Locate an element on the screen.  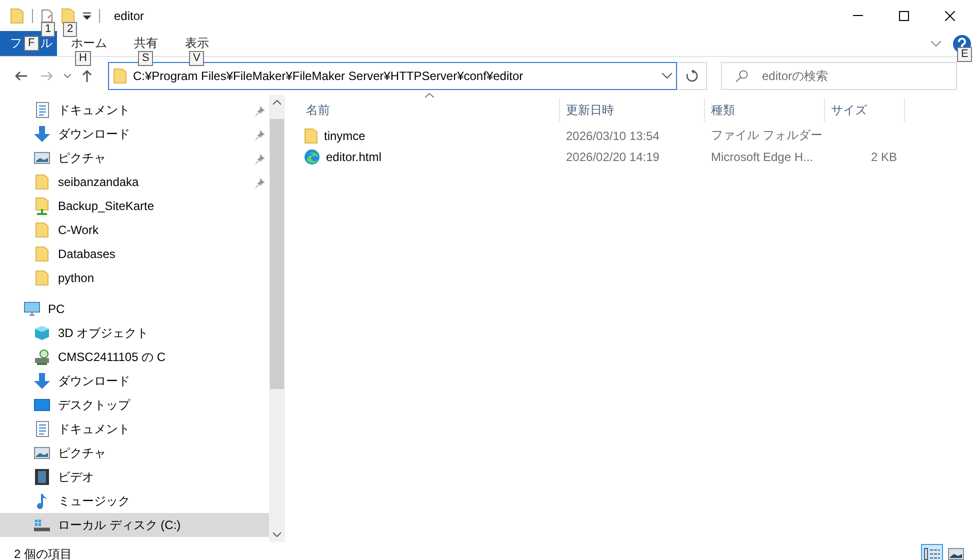
nav-item: デスクトップ is located at coordinates (134, 405).